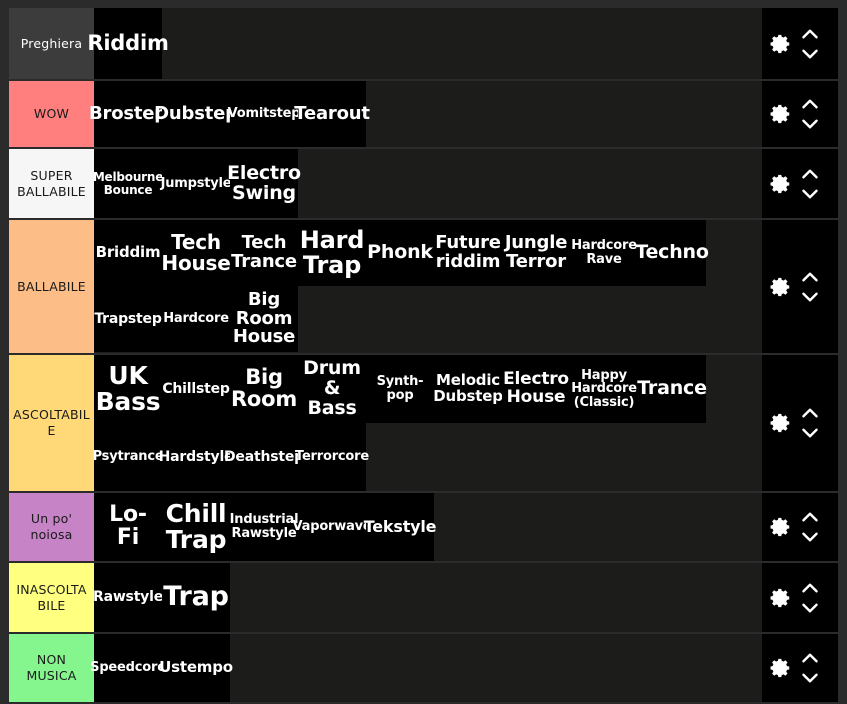  What do you see at coordinates (604, 253) in the screenshot?
I see `tier-item: Hardcore Rave` at bounding box center [604, 253].